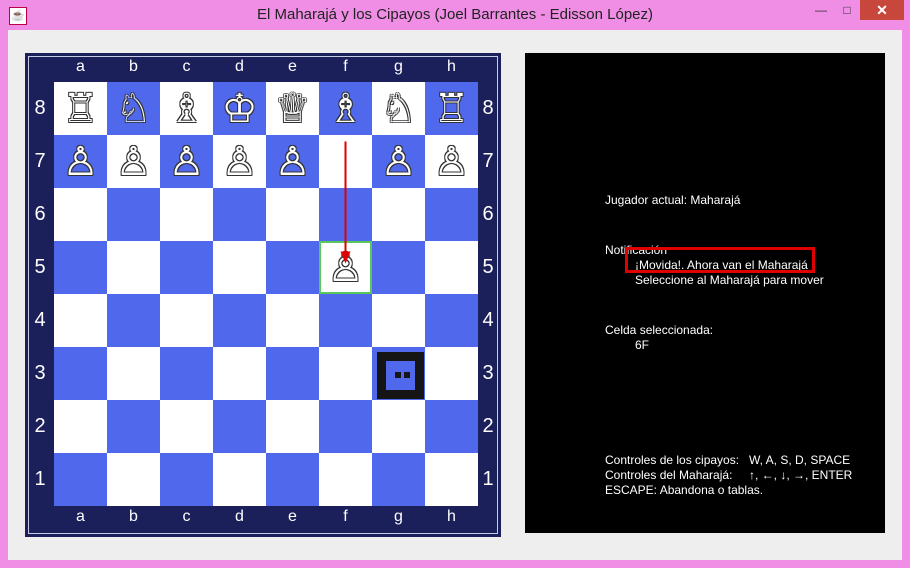 The height and width of the screenshot is (568, 910). Describe the element at coordinates (292, 426) in the screenshot. I see `square-e2` at that location.